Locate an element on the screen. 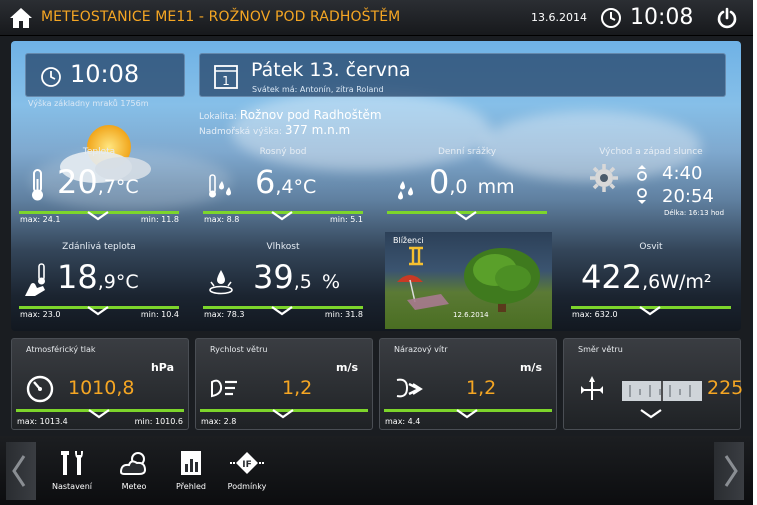 The height and width of the screenshot is (505, 757). window-edge is located at coordinates (755, 252).